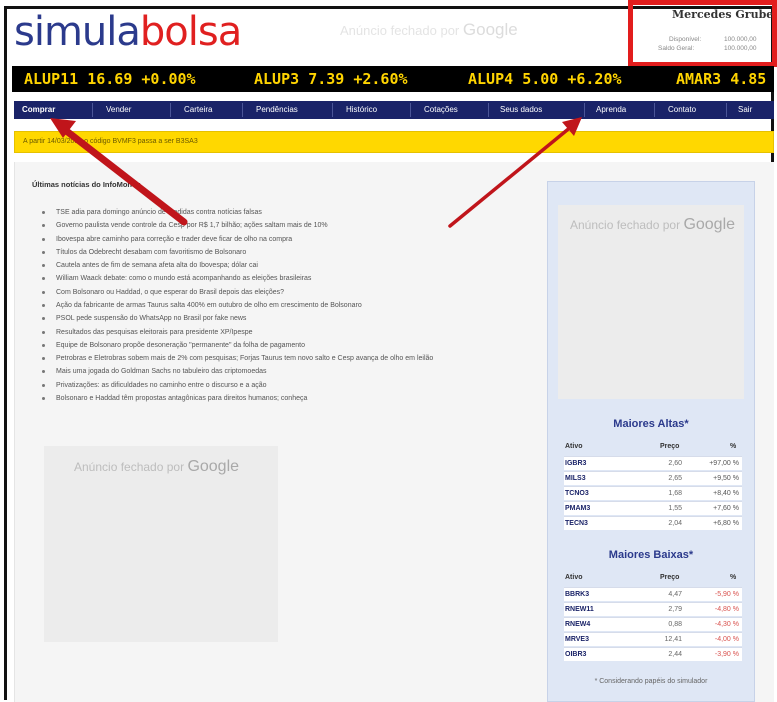 Image resolution: width=777 pixels, height=702 pixels. What do you see at coordinates (511, 176) in the screenshot?
I see `annotation-arrow-aprenda` at bounding box center [511, 176].